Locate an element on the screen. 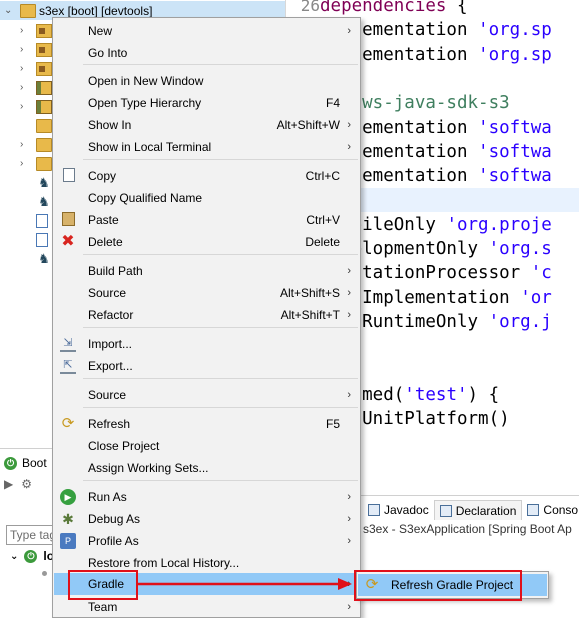  menu-item-shortcut: Ctrl+C is located at coordinates (322, 176).